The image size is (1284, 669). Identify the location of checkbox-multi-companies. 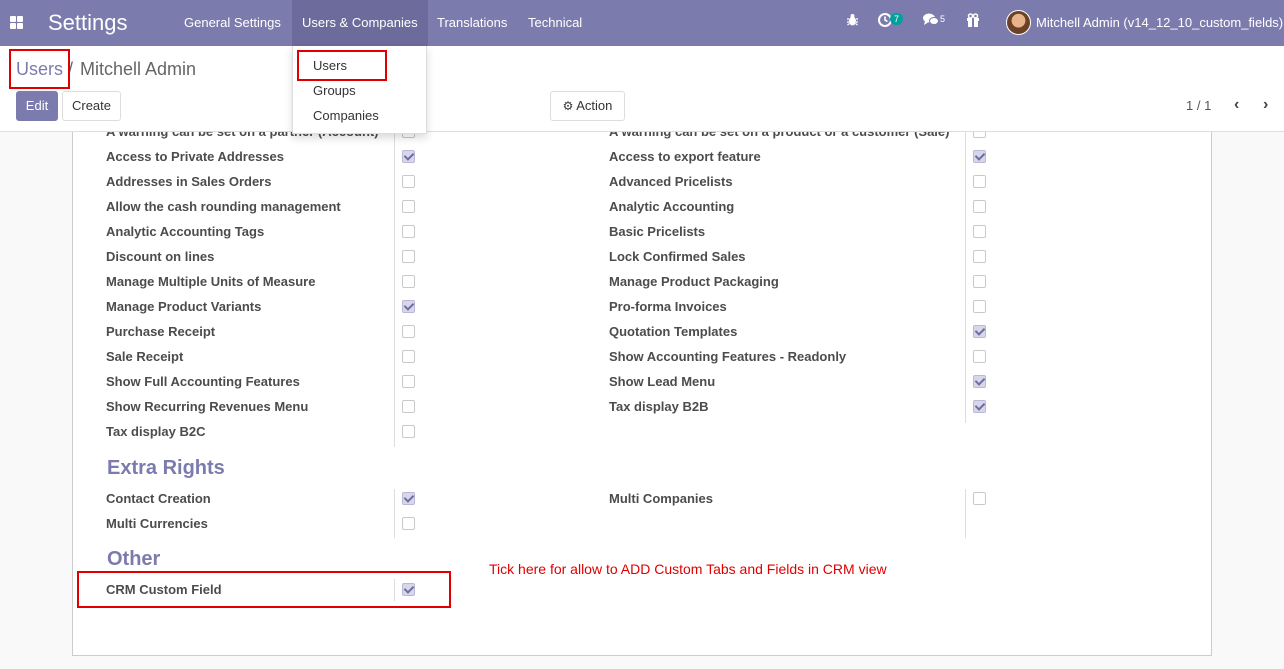
(979, 498).